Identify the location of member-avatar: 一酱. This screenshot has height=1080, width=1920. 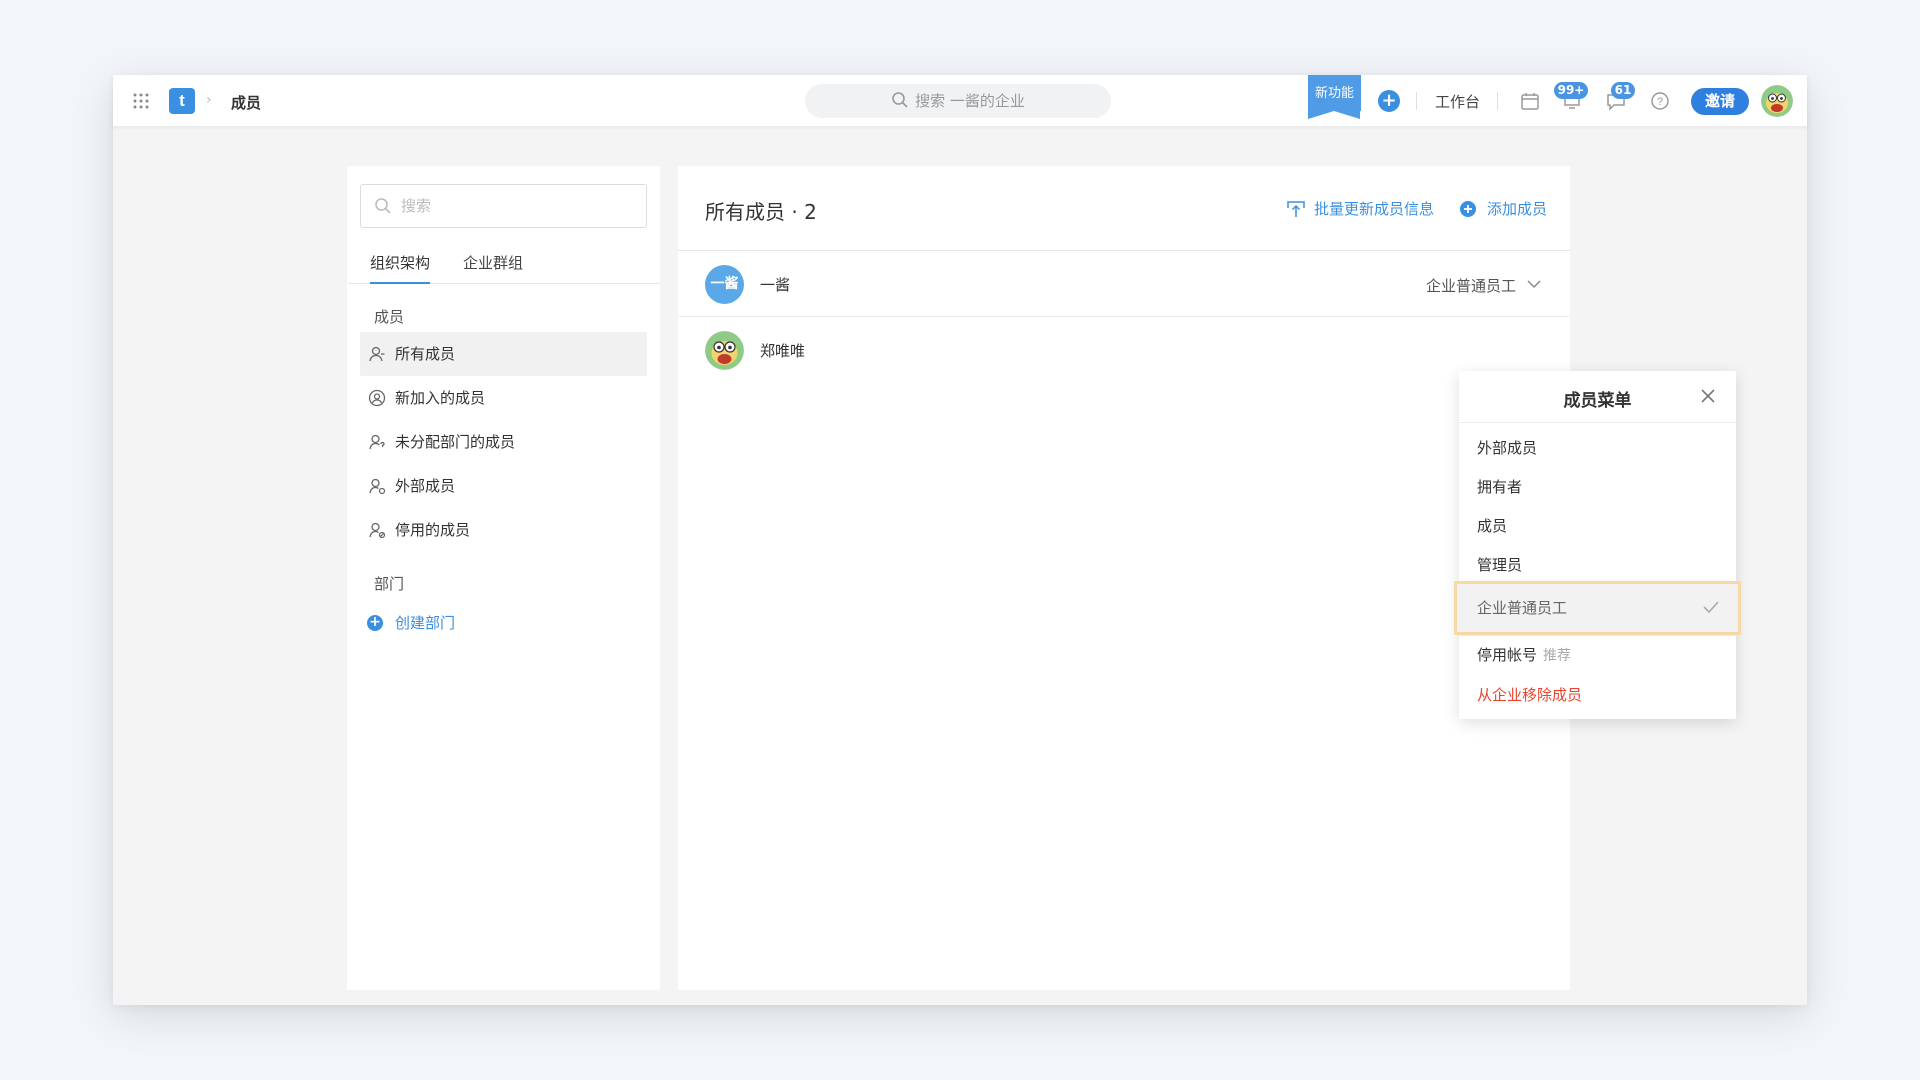
(724, 284).